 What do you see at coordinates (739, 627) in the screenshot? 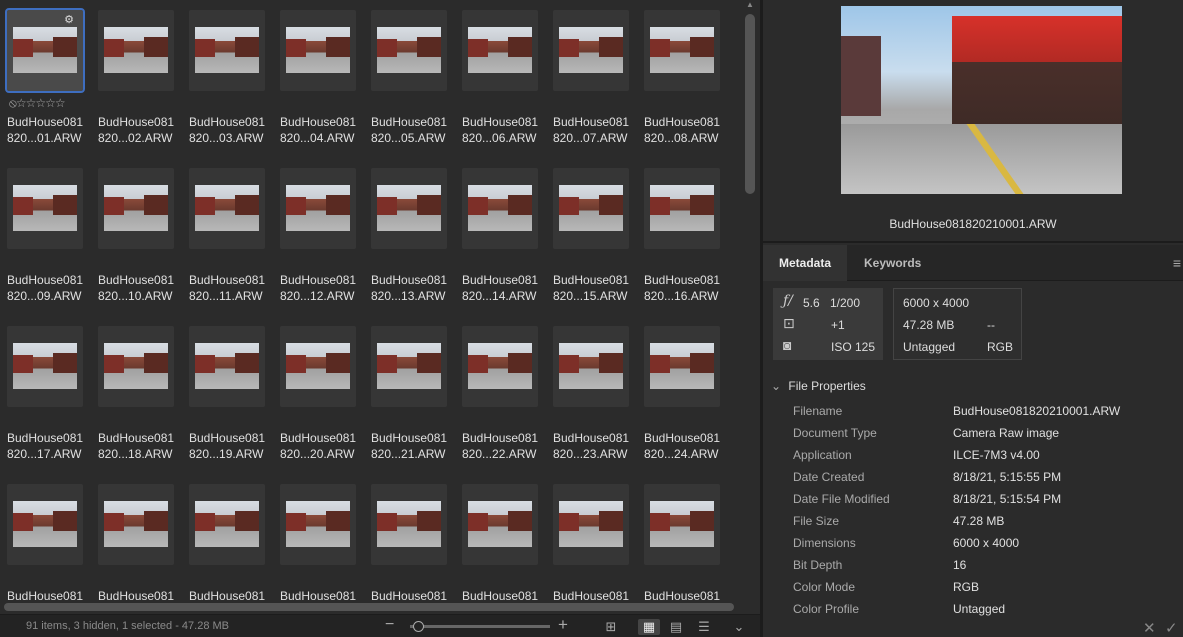
I see `view-options-chevron-icon: ⌄` at bounding box center [739, 627].